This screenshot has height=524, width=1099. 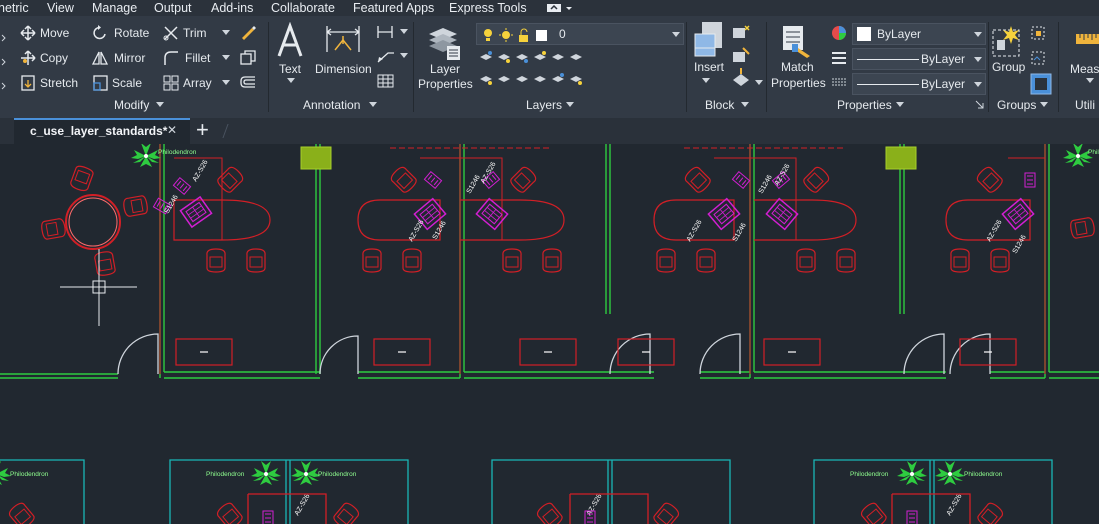 I want to click on mirror-button: Mirror, so click(x=129, y=58).